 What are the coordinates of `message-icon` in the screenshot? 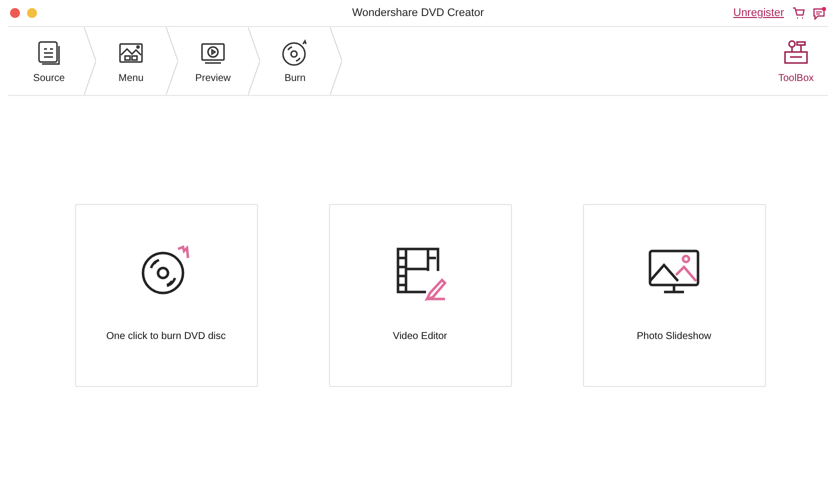 It's located at (819, 13).